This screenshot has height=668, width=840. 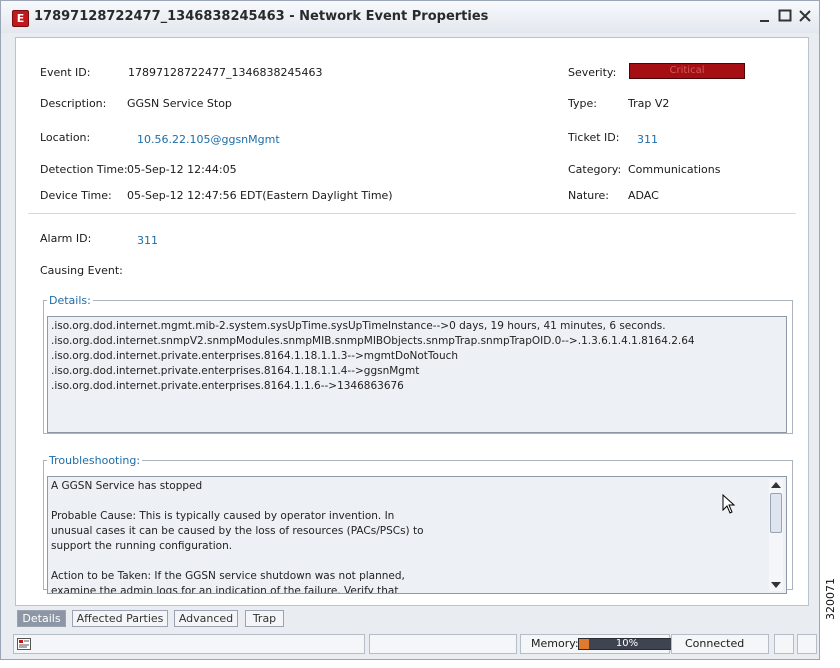 What do you see at coordinates (65, 137) in the screenshot?
I see `location-label: Location:` at bounding box center [65, 137].